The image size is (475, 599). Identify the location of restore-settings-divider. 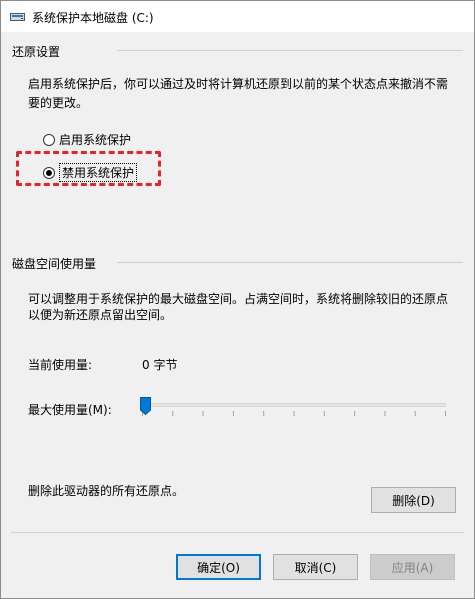
(290, 50).